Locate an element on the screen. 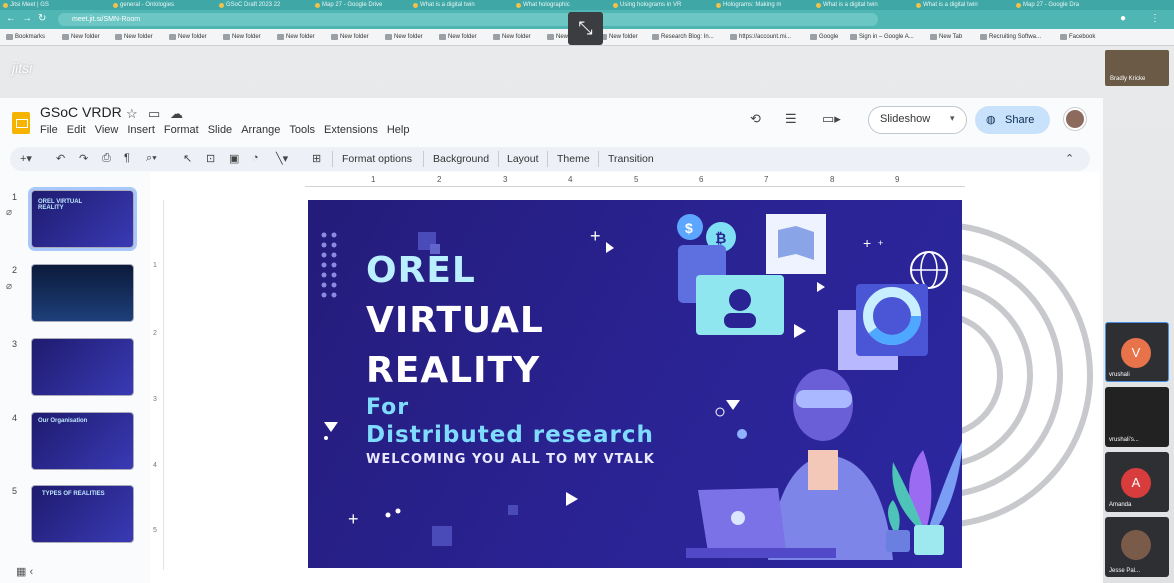 This screenshot has width=1174, height=583. zoom-icon: ⌕▾ is located at coordinates (151, 158).